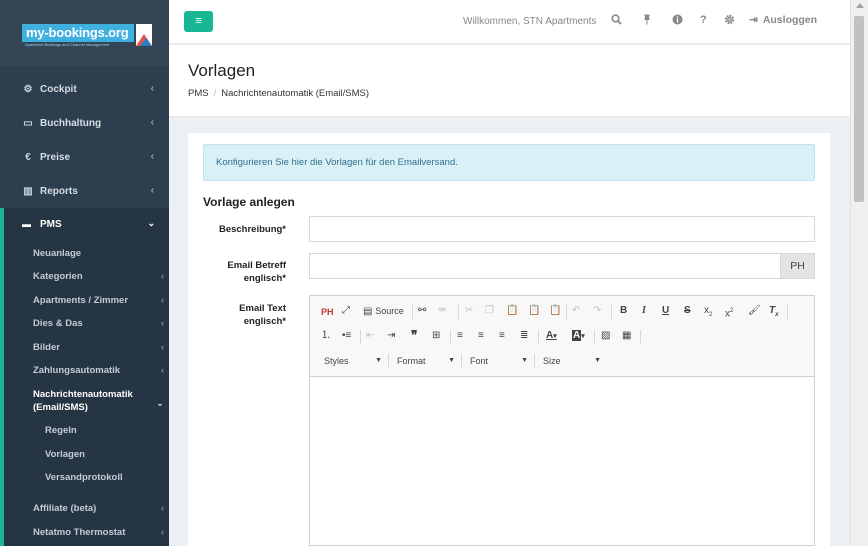  Describe the element at coordinates (626, 336) in the screenshot. I see `table-icon: ▦` at that location.